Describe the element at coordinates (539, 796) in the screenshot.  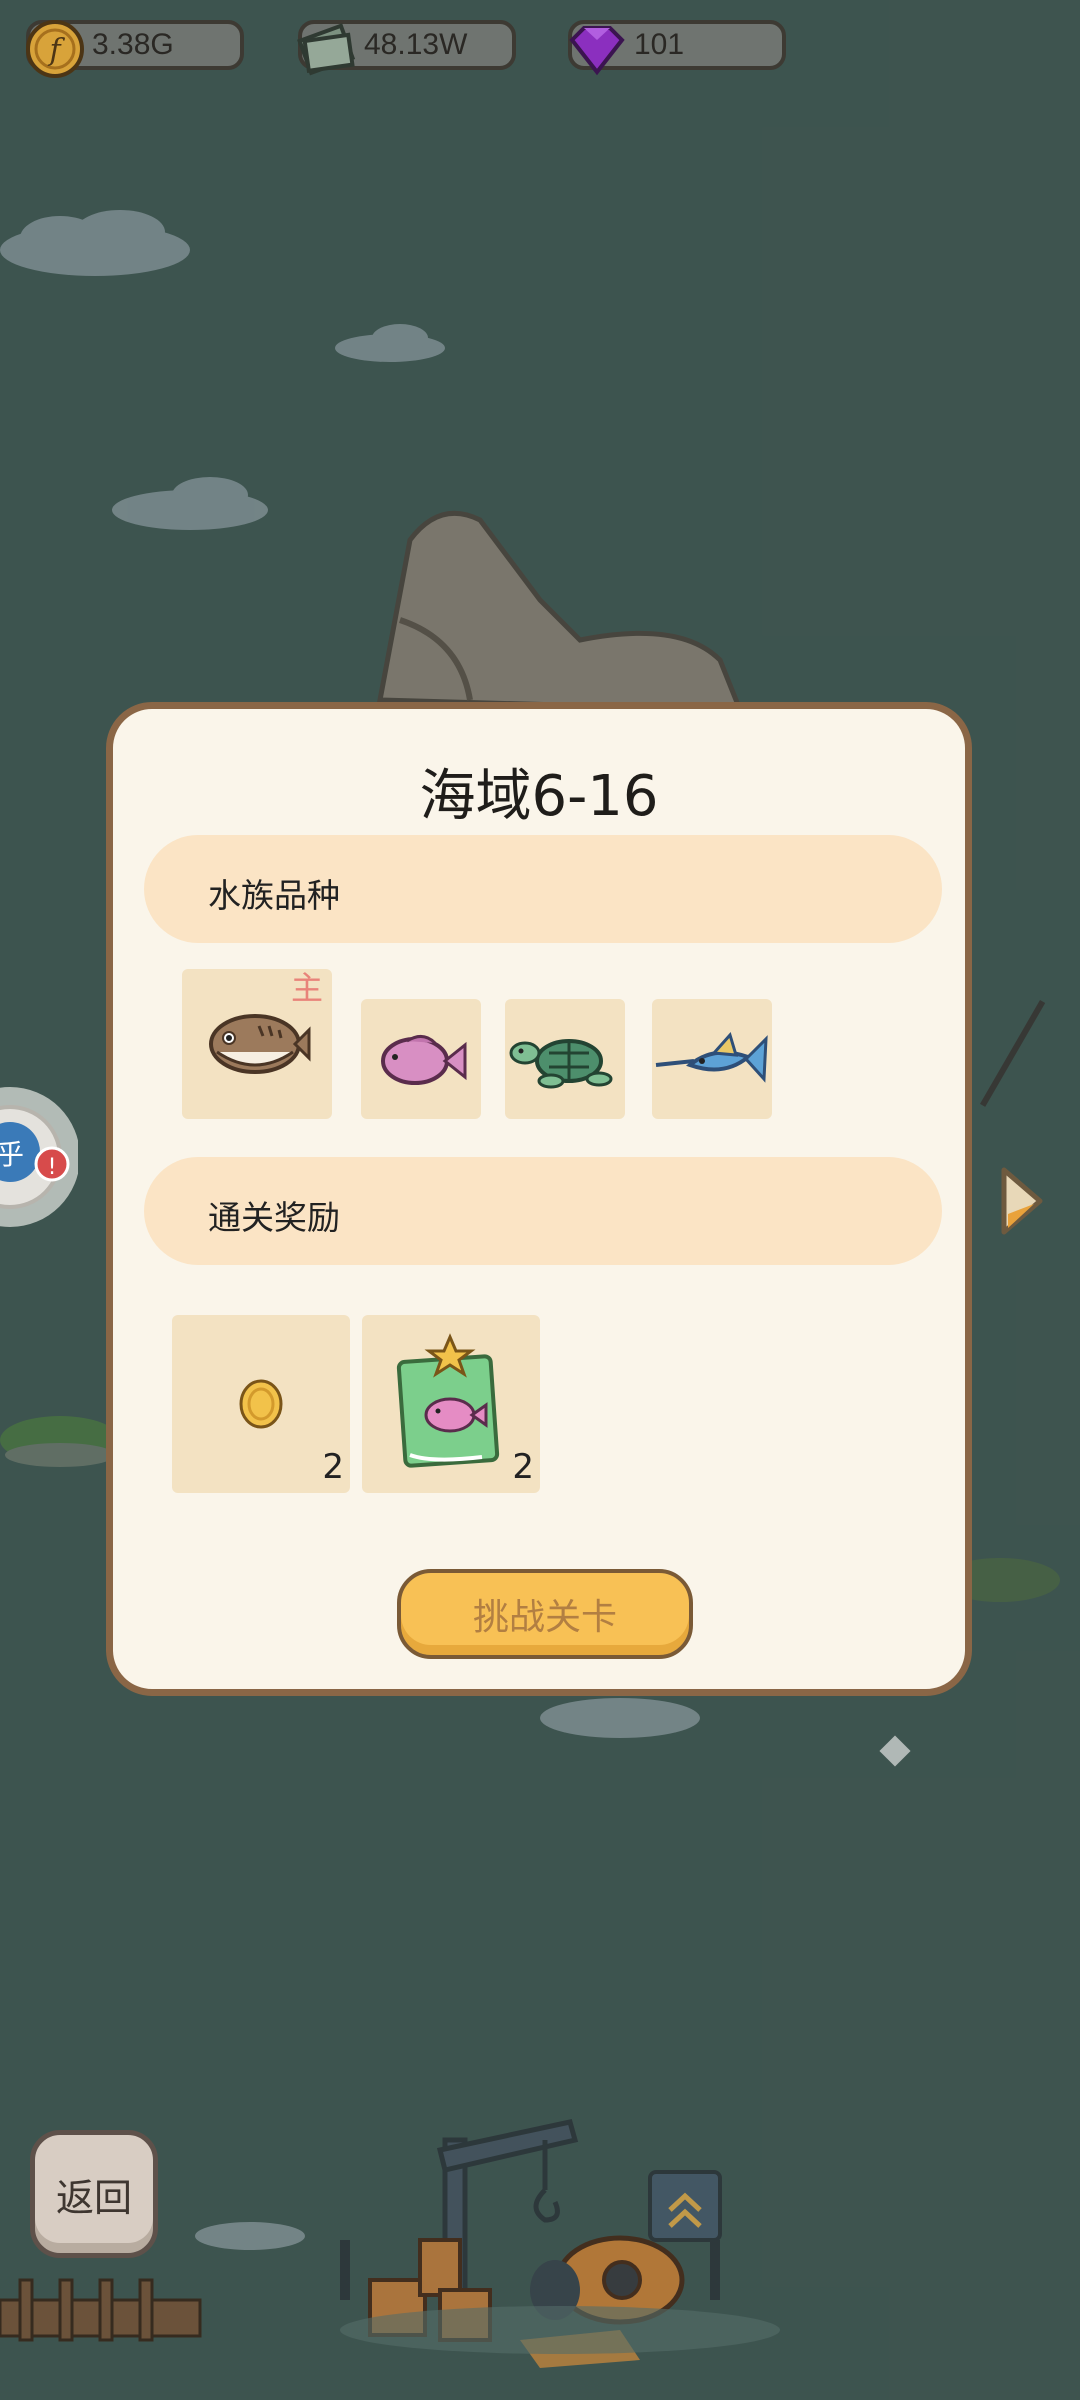
I see `modal-title: 海域6-16` at that location.